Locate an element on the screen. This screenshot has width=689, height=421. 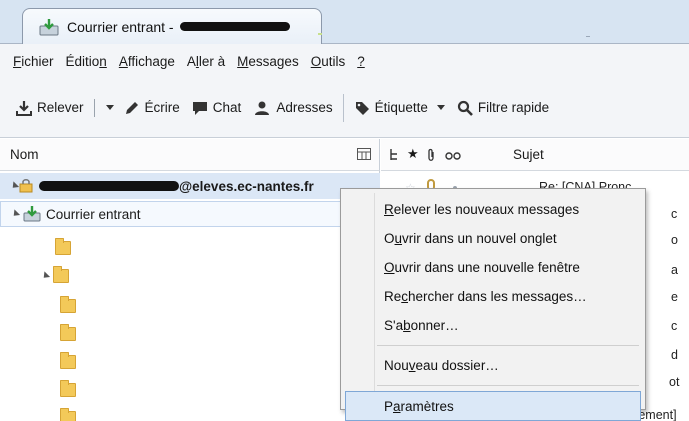
message-list-header: ★ Sujet is located at coordinates (535, 155).